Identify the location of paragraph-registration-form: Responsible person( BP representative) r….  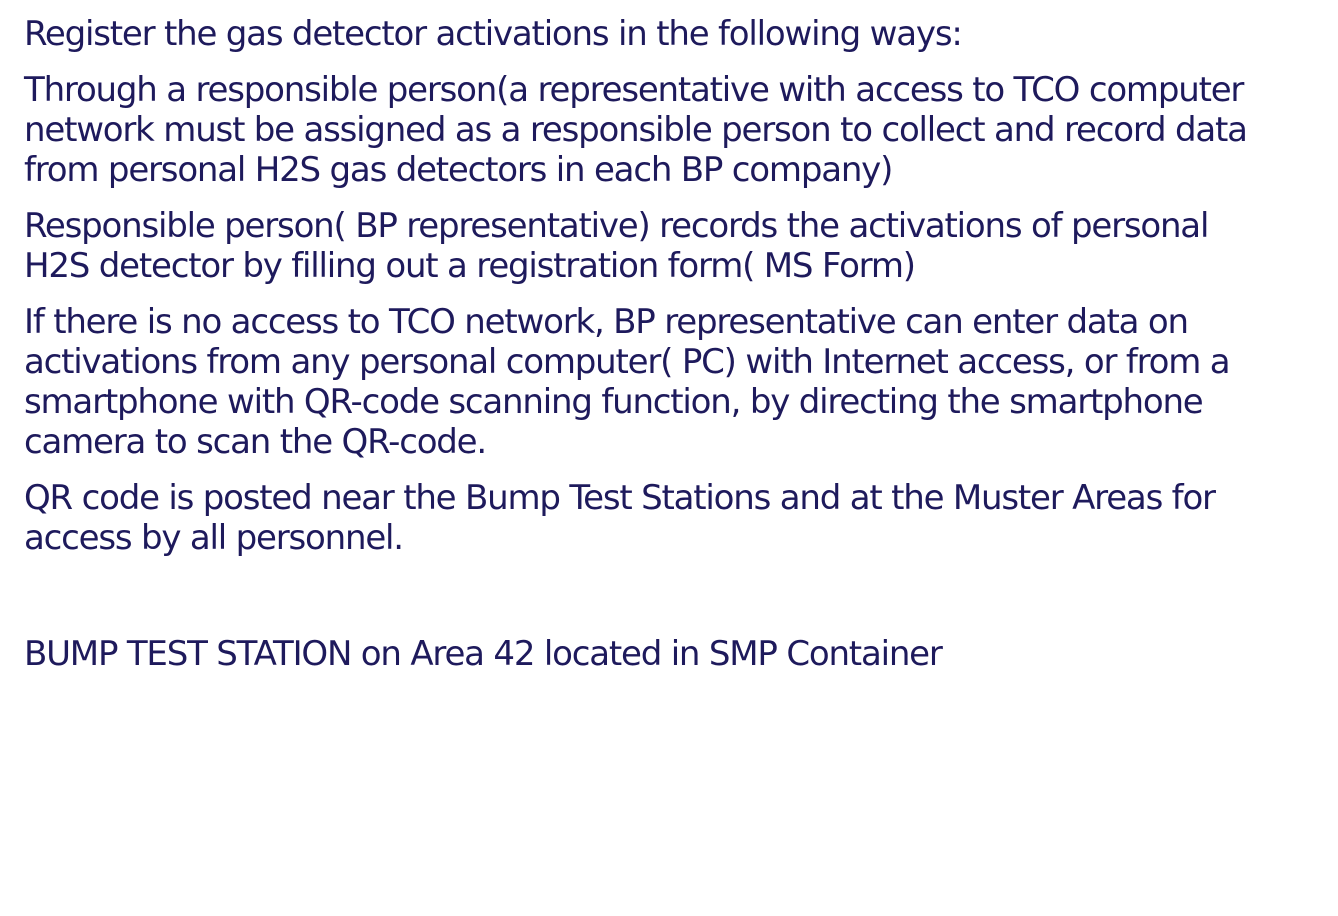
(616, 246).